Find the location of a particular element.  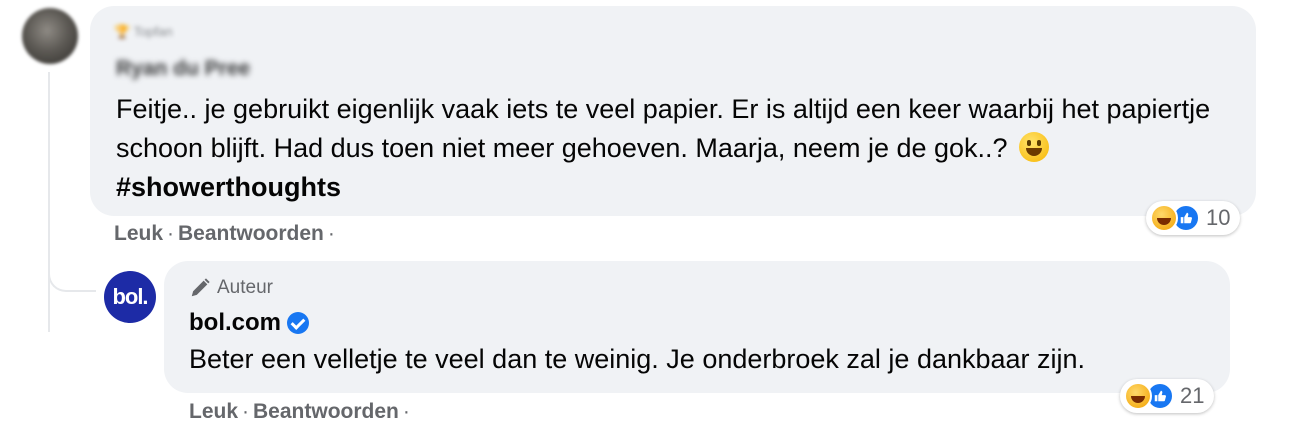

commenter-avatar is located at coordinates (50, 36).